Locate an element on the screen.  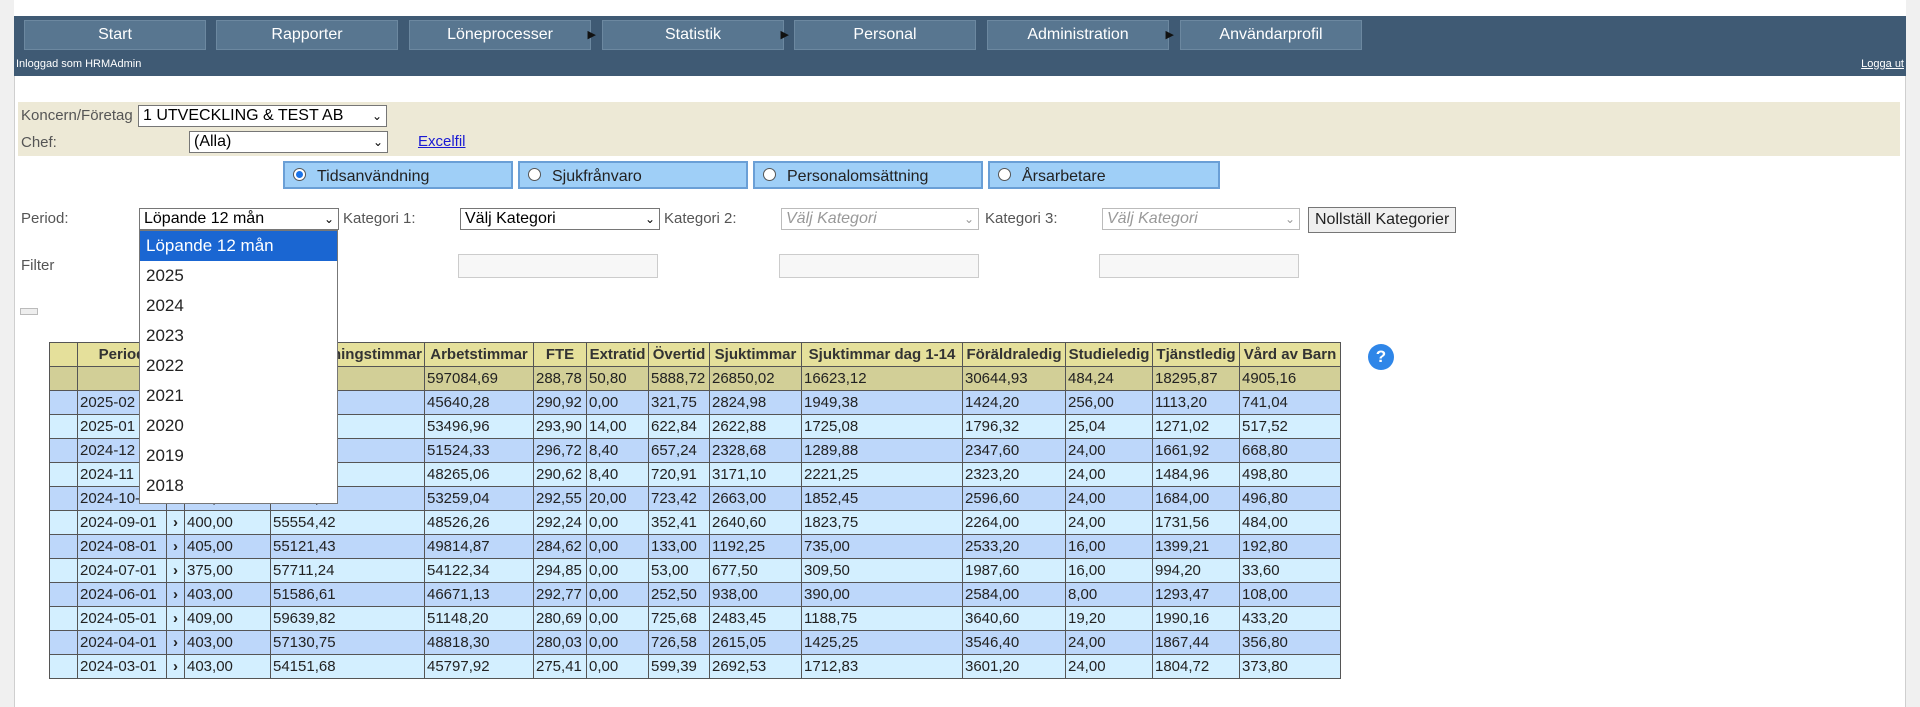
table-cell: 1424,20 is located at coordinates (1014, 402).